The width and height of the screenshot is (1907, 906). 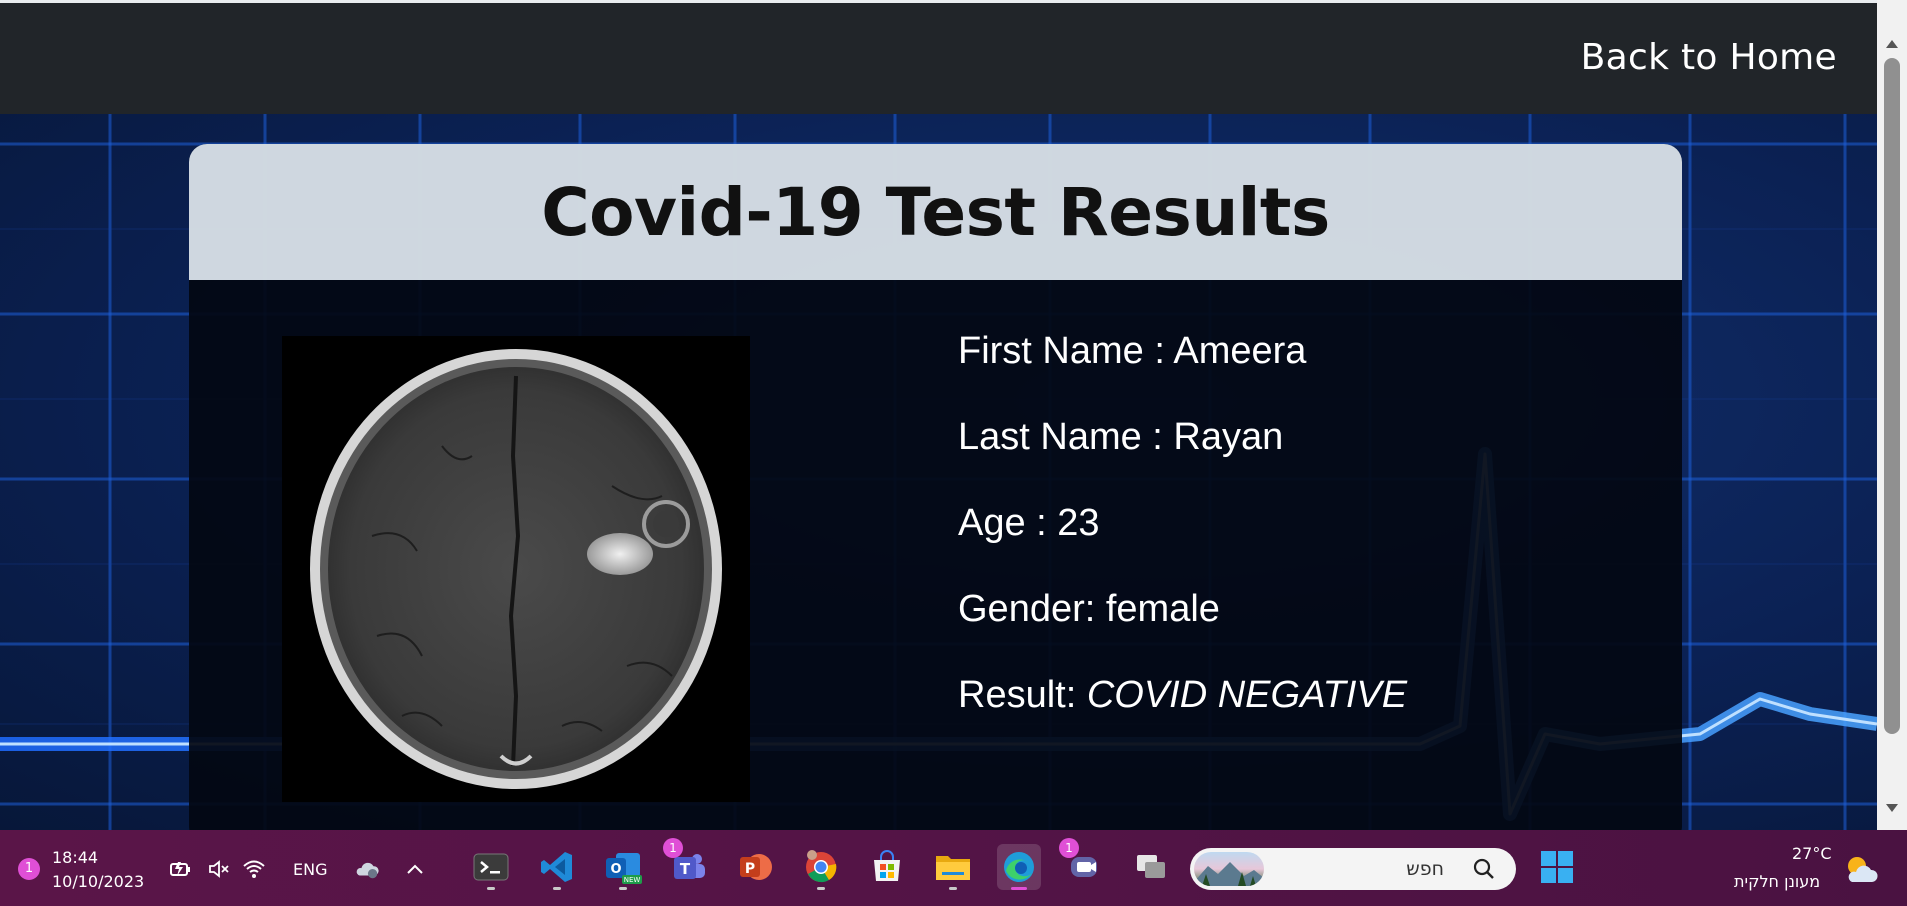 What do you see at coordinates (887, 867) in the screenshot?
I see `store-icon` at bounding box center [887, 867].